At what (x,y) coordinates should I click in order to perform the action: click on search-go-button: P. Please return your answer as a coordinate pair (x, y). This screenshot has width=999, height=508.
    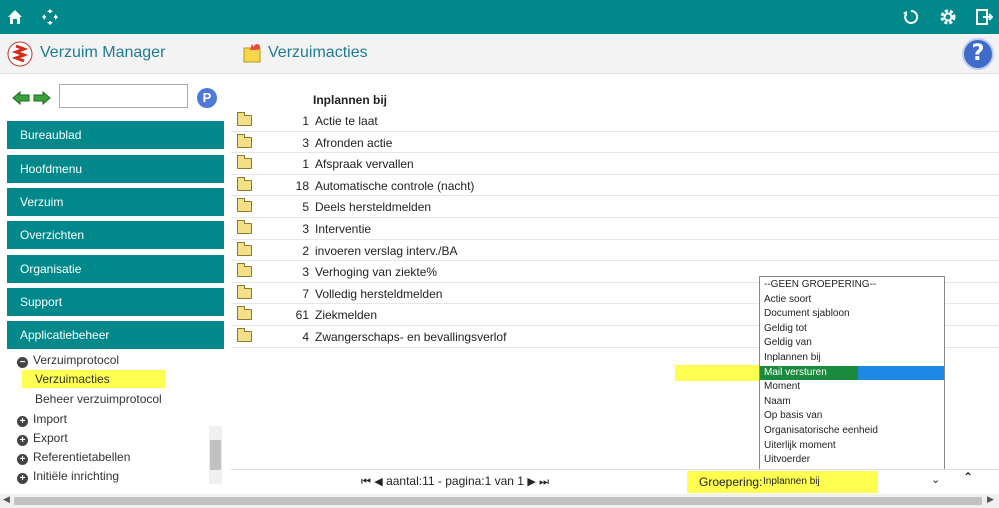
    Looking at the image, I should click on (207, 98).